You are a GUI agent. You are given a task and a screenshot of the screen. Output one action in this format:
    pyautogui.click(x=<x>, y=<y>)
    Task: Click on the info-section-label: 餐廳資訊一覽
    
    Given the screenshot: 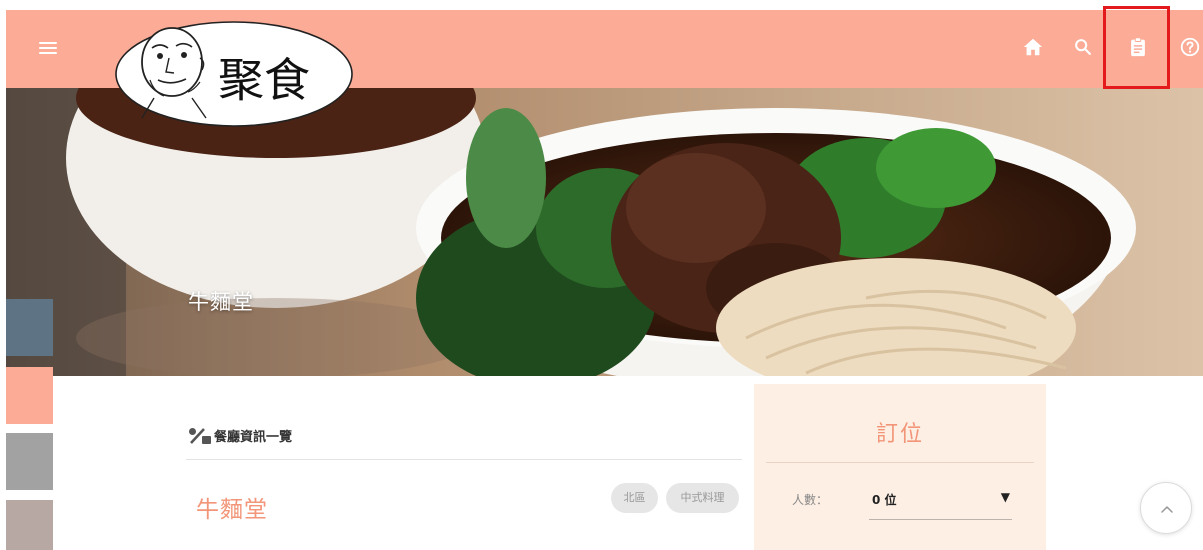 What is the action you would take?
    pyautogui.click(x=253, y=437)
    